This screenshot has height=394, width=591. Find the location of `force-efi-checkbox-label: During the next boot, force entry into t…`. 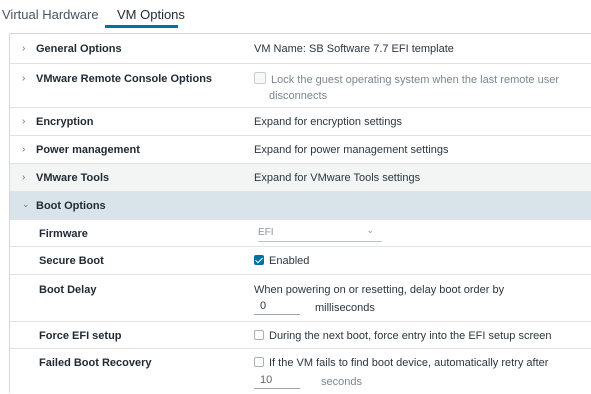

force-efi-checkbox-label: During the next boot, force entry into t… is located at coordinates (410, 336).